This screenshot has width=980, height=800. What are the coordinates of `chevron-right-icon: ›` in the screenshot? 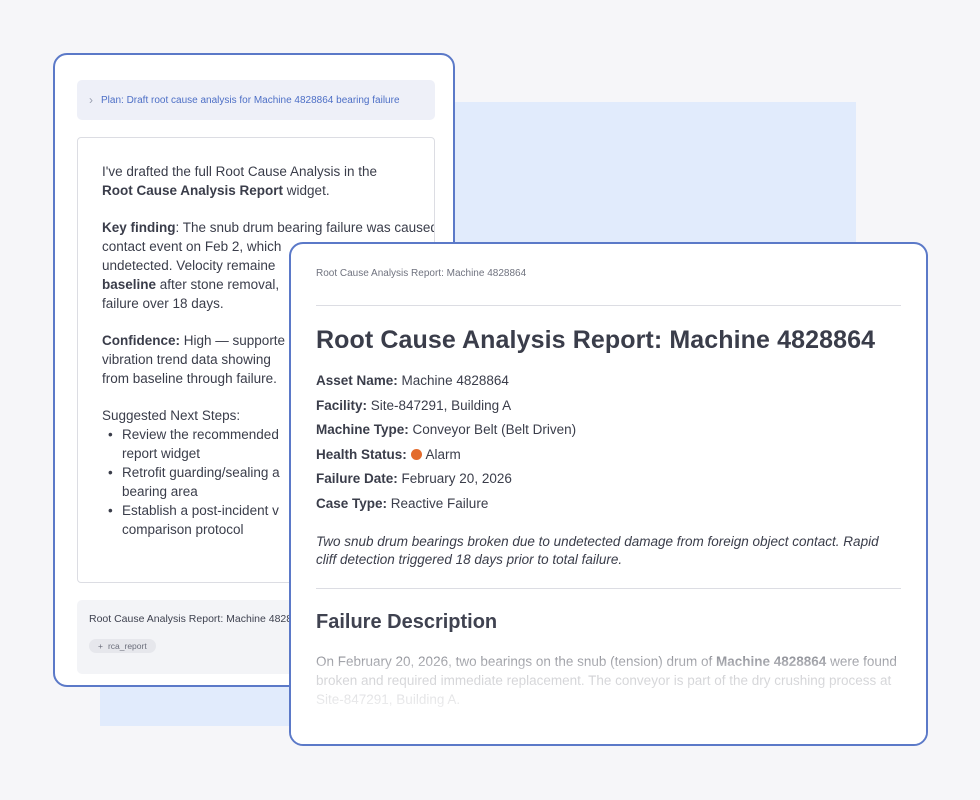 It's located at (91, 100).